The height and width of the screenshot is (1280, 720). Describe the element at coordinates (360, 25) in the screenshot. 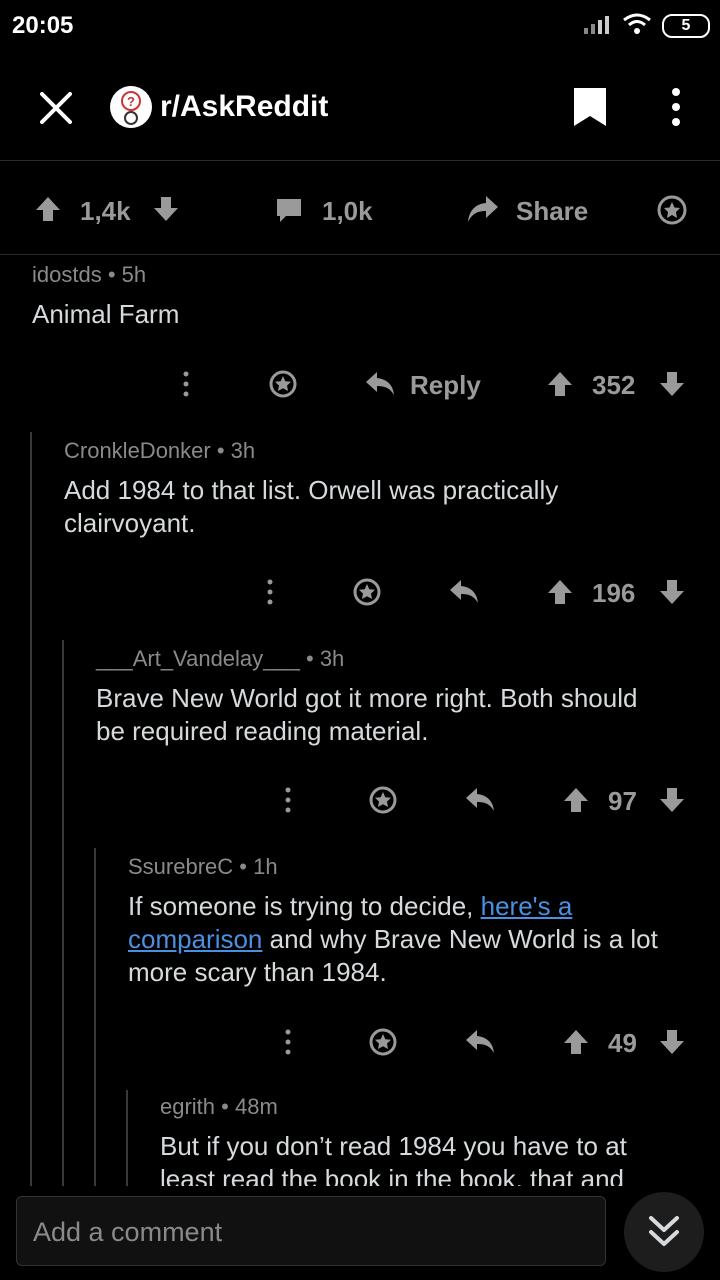

I see `status-bar: 20:05 5` at that location.